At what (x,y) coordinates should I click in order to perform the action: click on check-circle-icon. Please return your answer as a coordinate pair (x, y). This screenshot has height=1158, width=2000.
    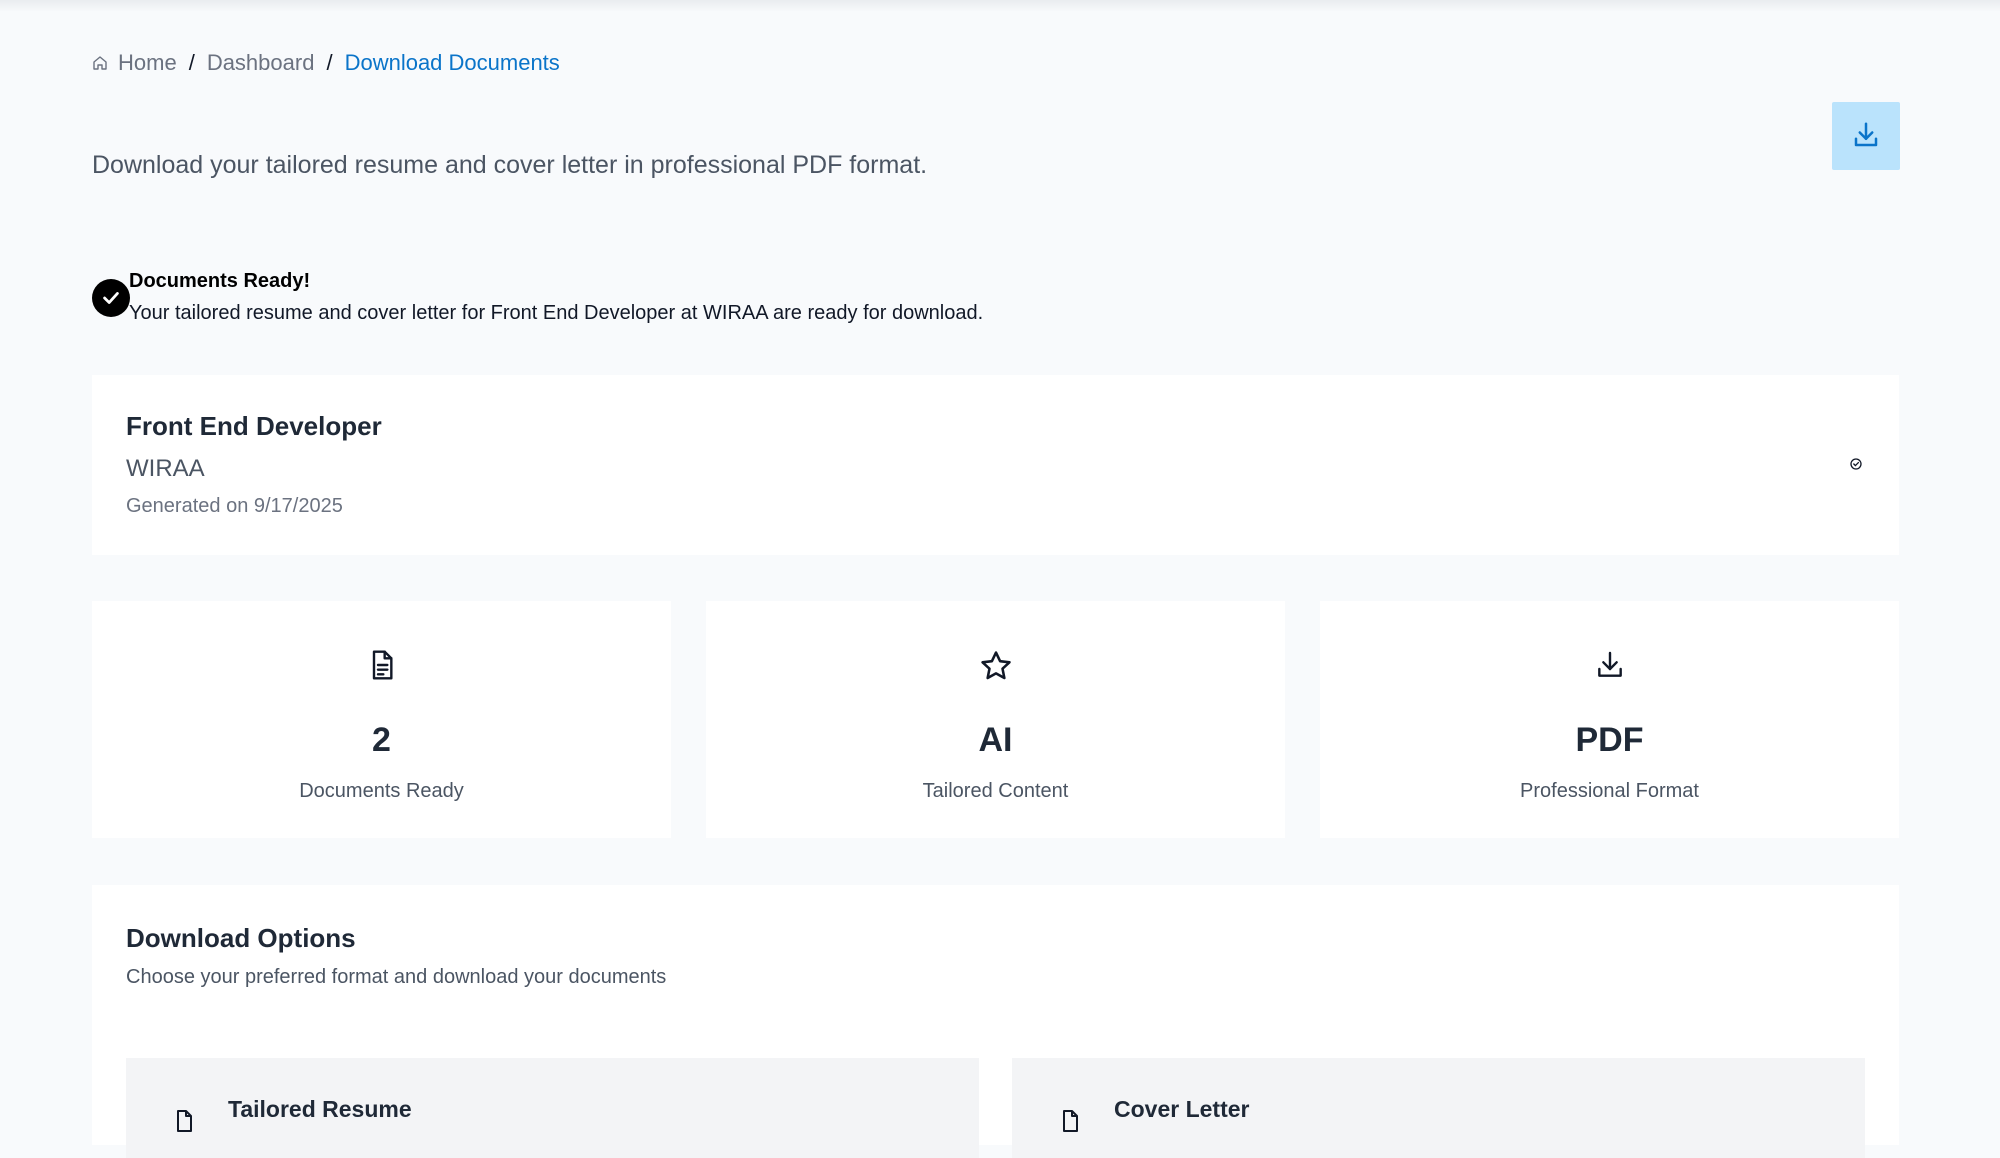
    Looking at the image, I should click on (111, 298).